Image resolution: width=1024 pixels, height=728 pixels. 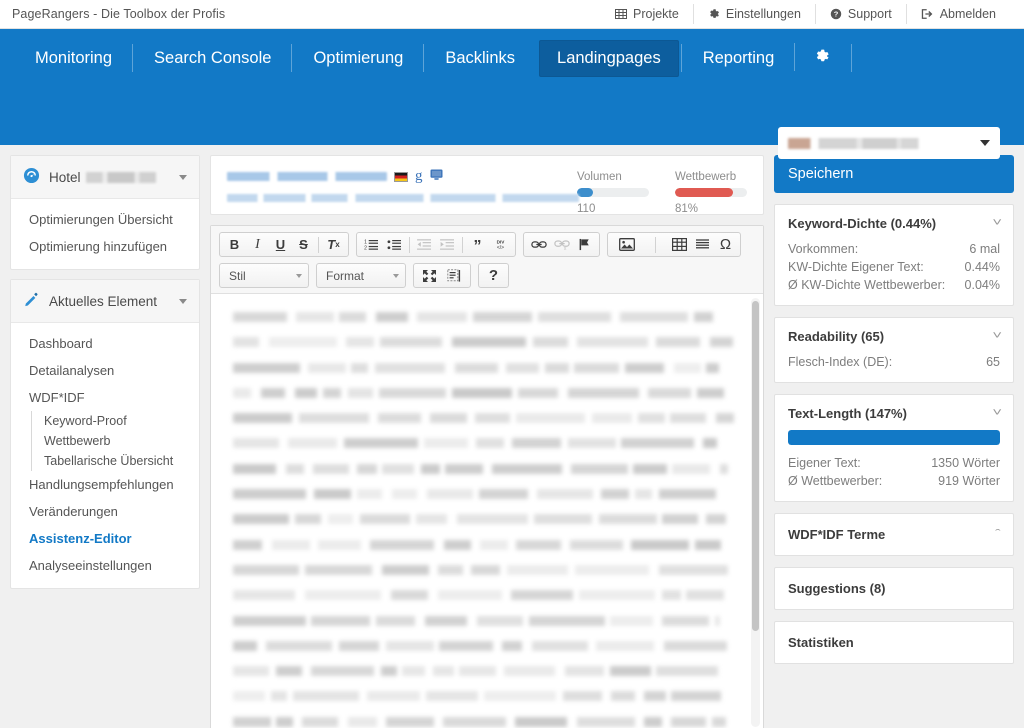 I want to click on help-button: ?, so click(x=493, y=275).